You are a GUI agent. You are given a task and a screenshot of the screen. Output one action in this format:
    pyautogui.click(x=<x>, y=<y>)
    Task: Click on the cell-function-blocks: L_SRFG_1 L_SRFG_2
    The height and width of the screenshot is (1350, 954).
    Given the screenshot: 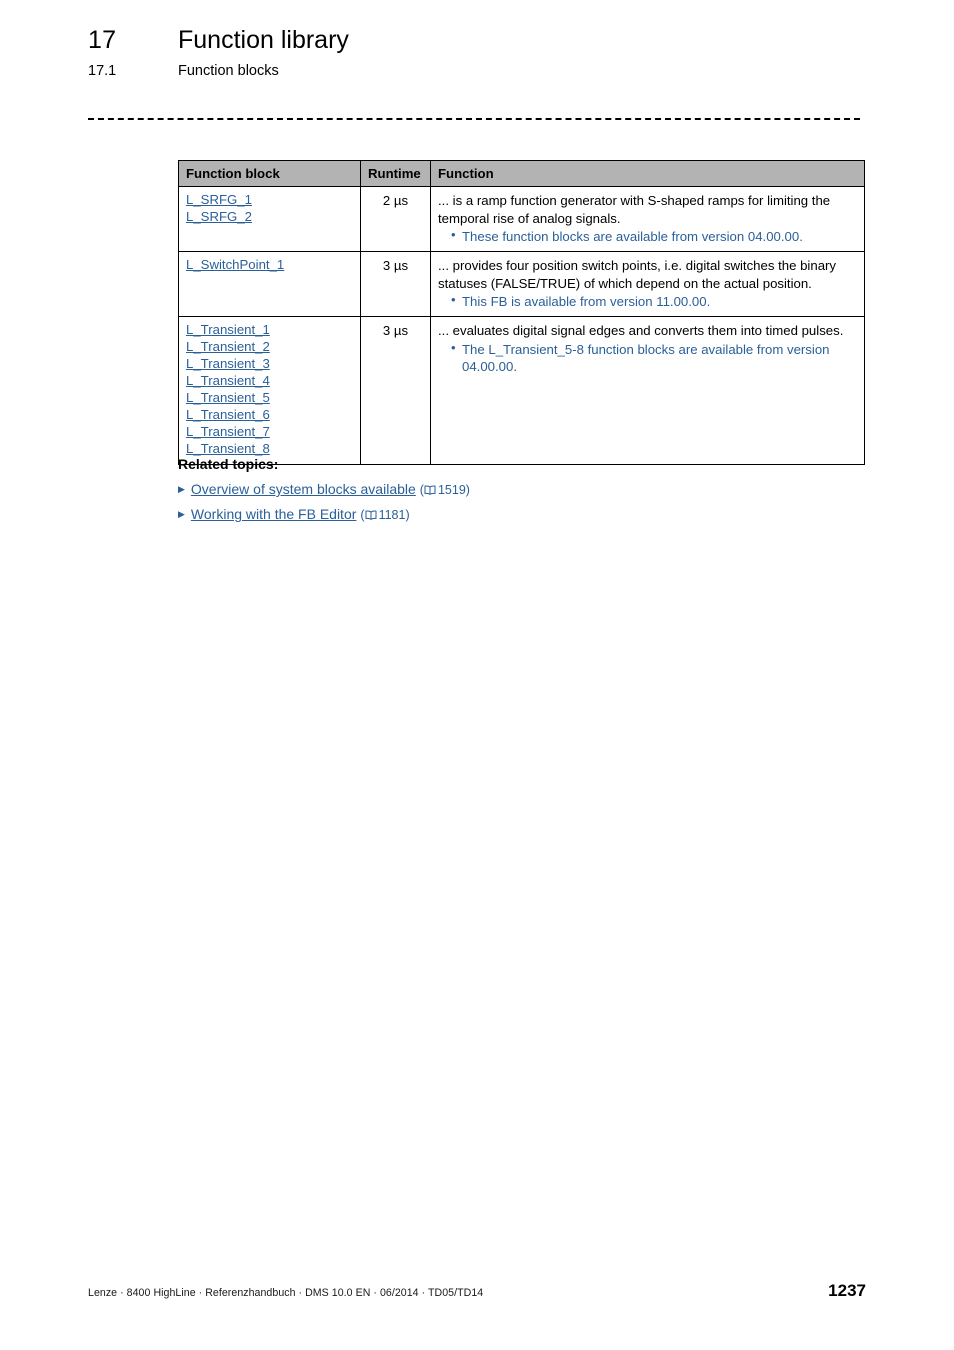 What is the action you would take?
    pyautogui.click(x=269, y=219)
    